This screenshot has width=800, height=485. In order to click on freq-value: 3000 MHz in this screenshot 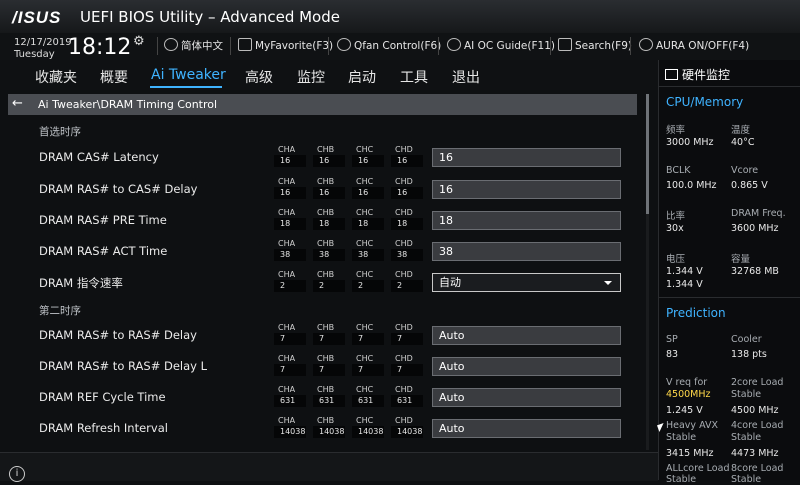, I will do `click(690, 142)`.